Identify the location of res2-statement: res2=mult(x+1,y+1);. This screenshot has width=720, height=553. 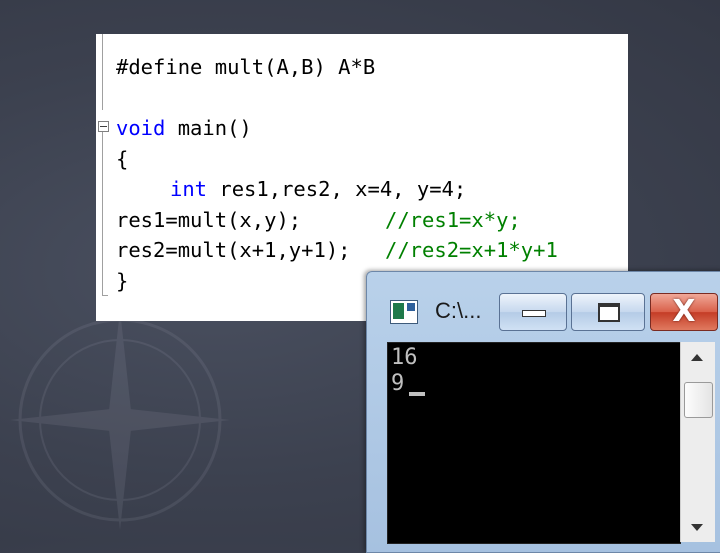
(233, 250).